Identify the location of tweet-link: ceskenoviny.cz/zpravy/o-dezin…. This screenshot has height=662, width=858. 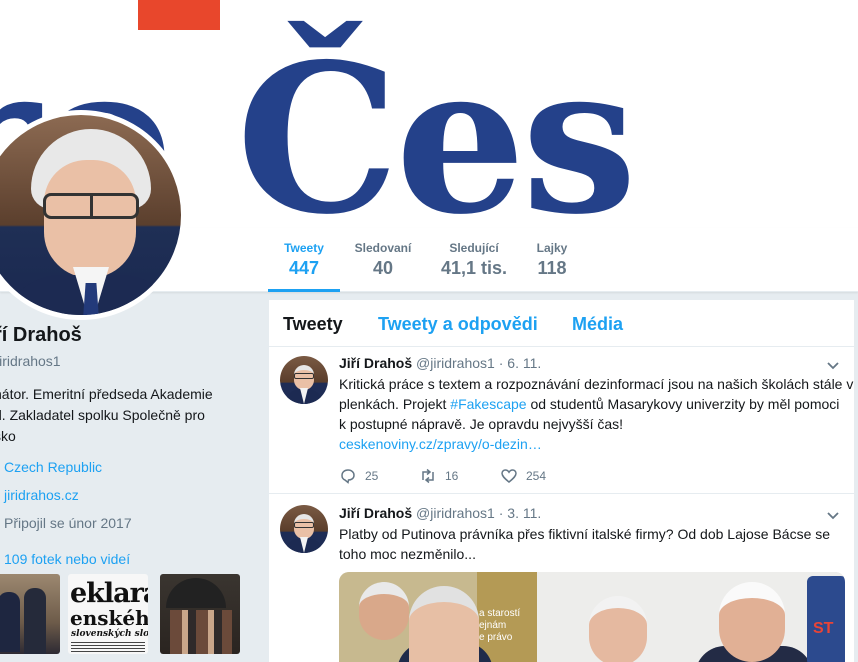
(593, 444).